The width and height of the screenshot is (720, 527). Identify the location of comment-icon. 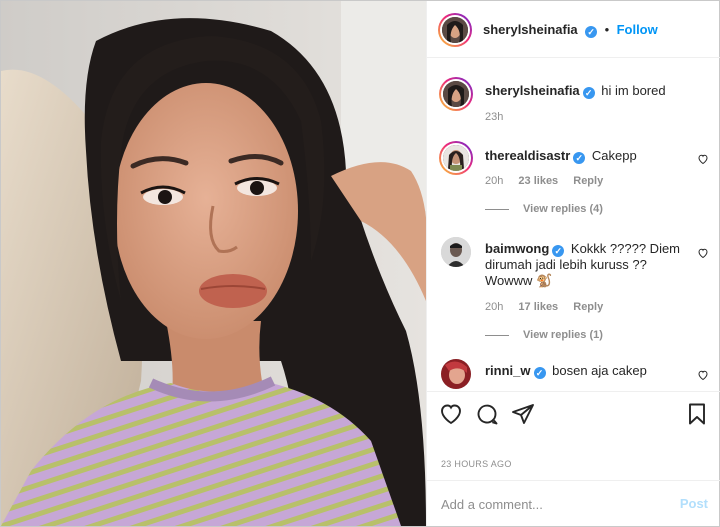
(487, 414).